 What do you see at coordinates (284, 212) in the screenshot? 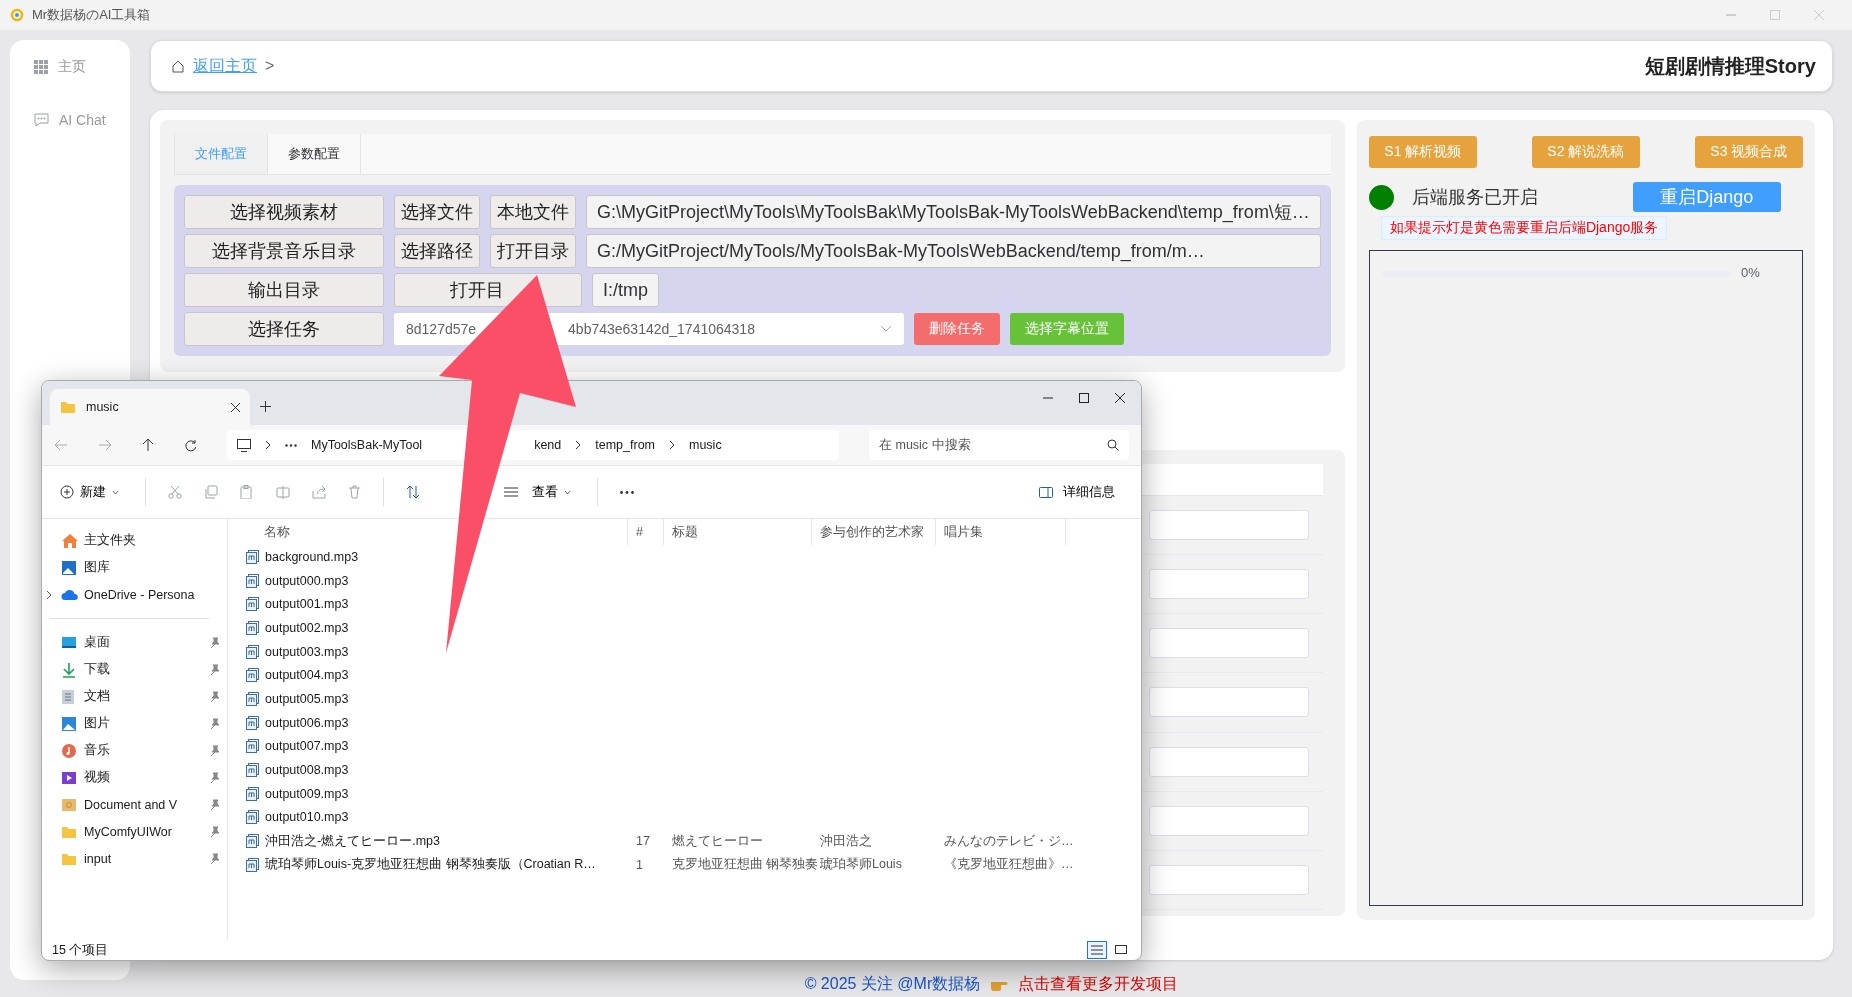
I see `select-button: 选择视频素材` at bounding box center [284, 212].